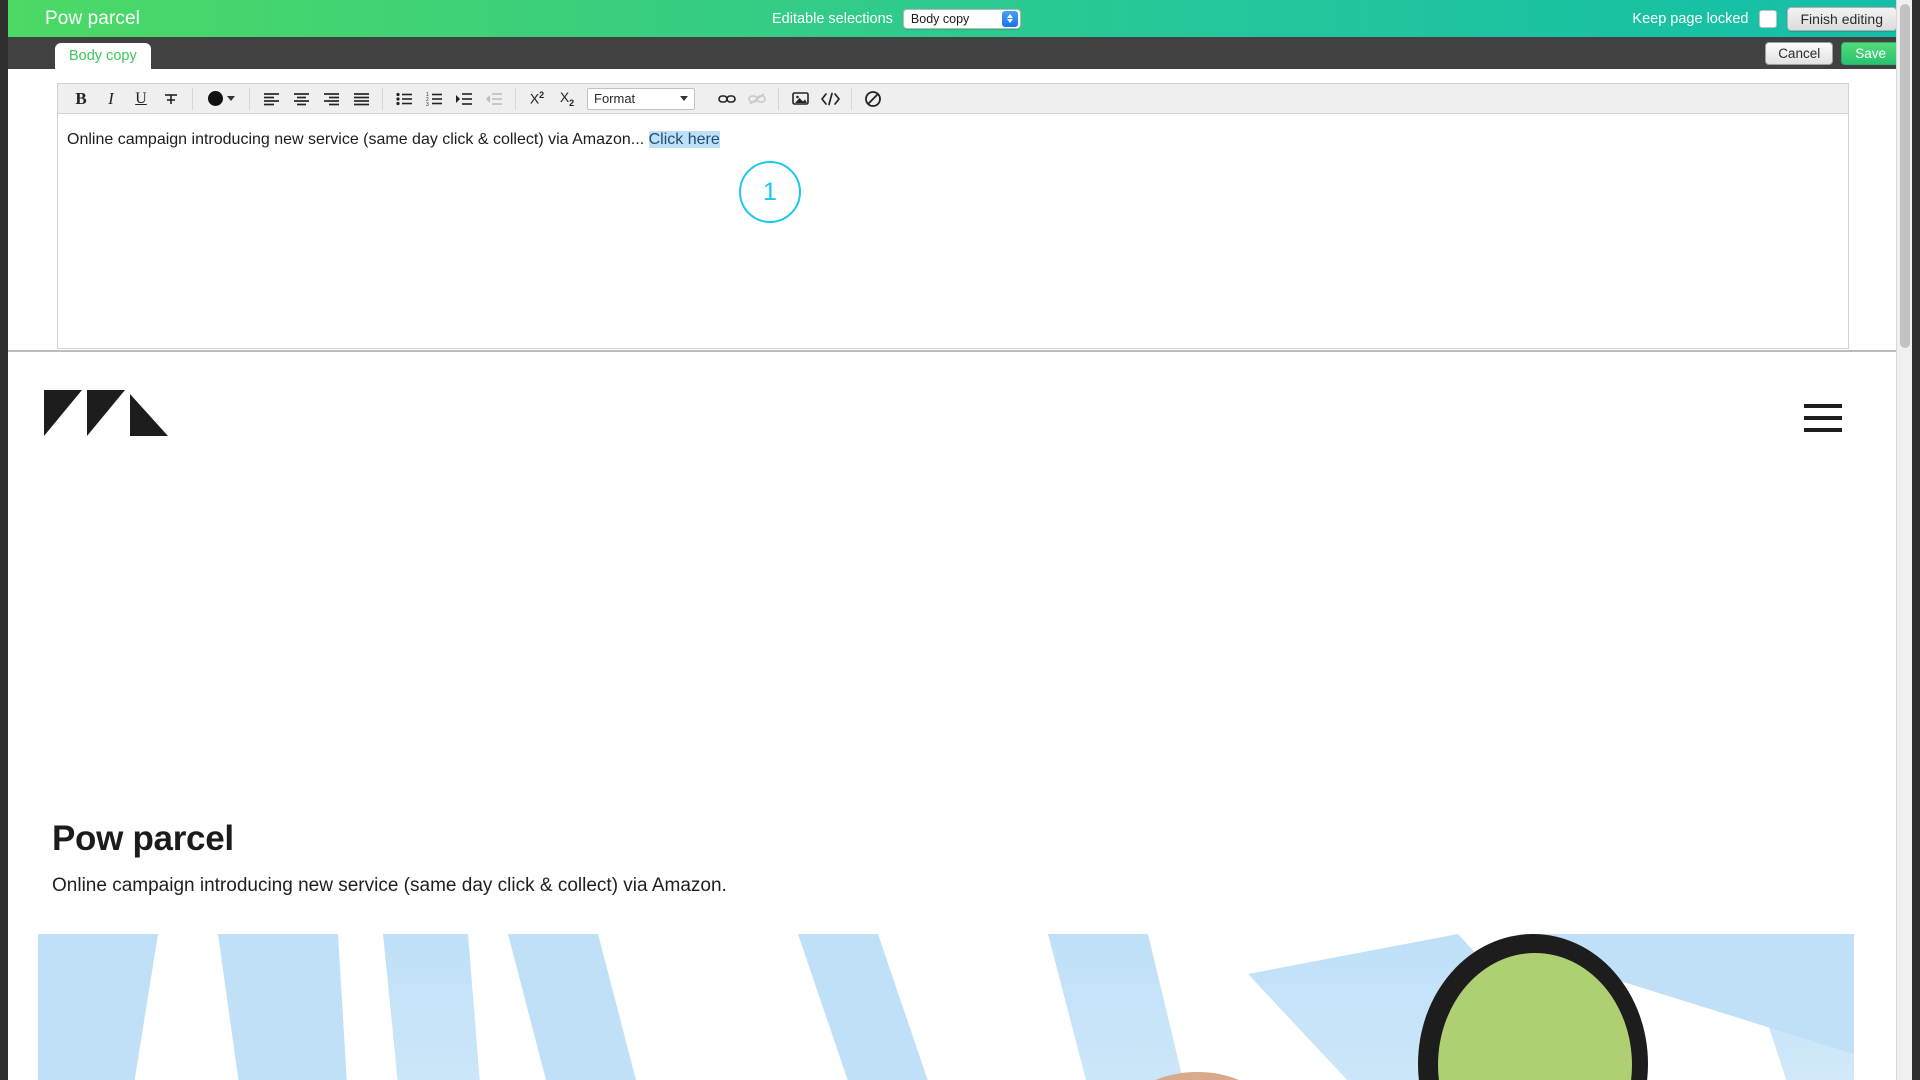 The image size is (1920, 1080). I want to click on indent-icon, so click(464, 99).